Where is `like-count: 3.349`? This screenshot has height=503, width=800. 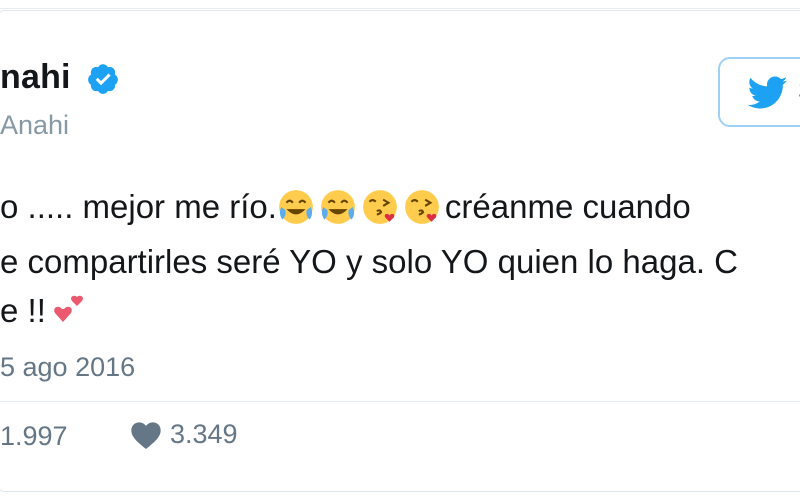 like-count: 3.349 is located at coordinates (204, 434).